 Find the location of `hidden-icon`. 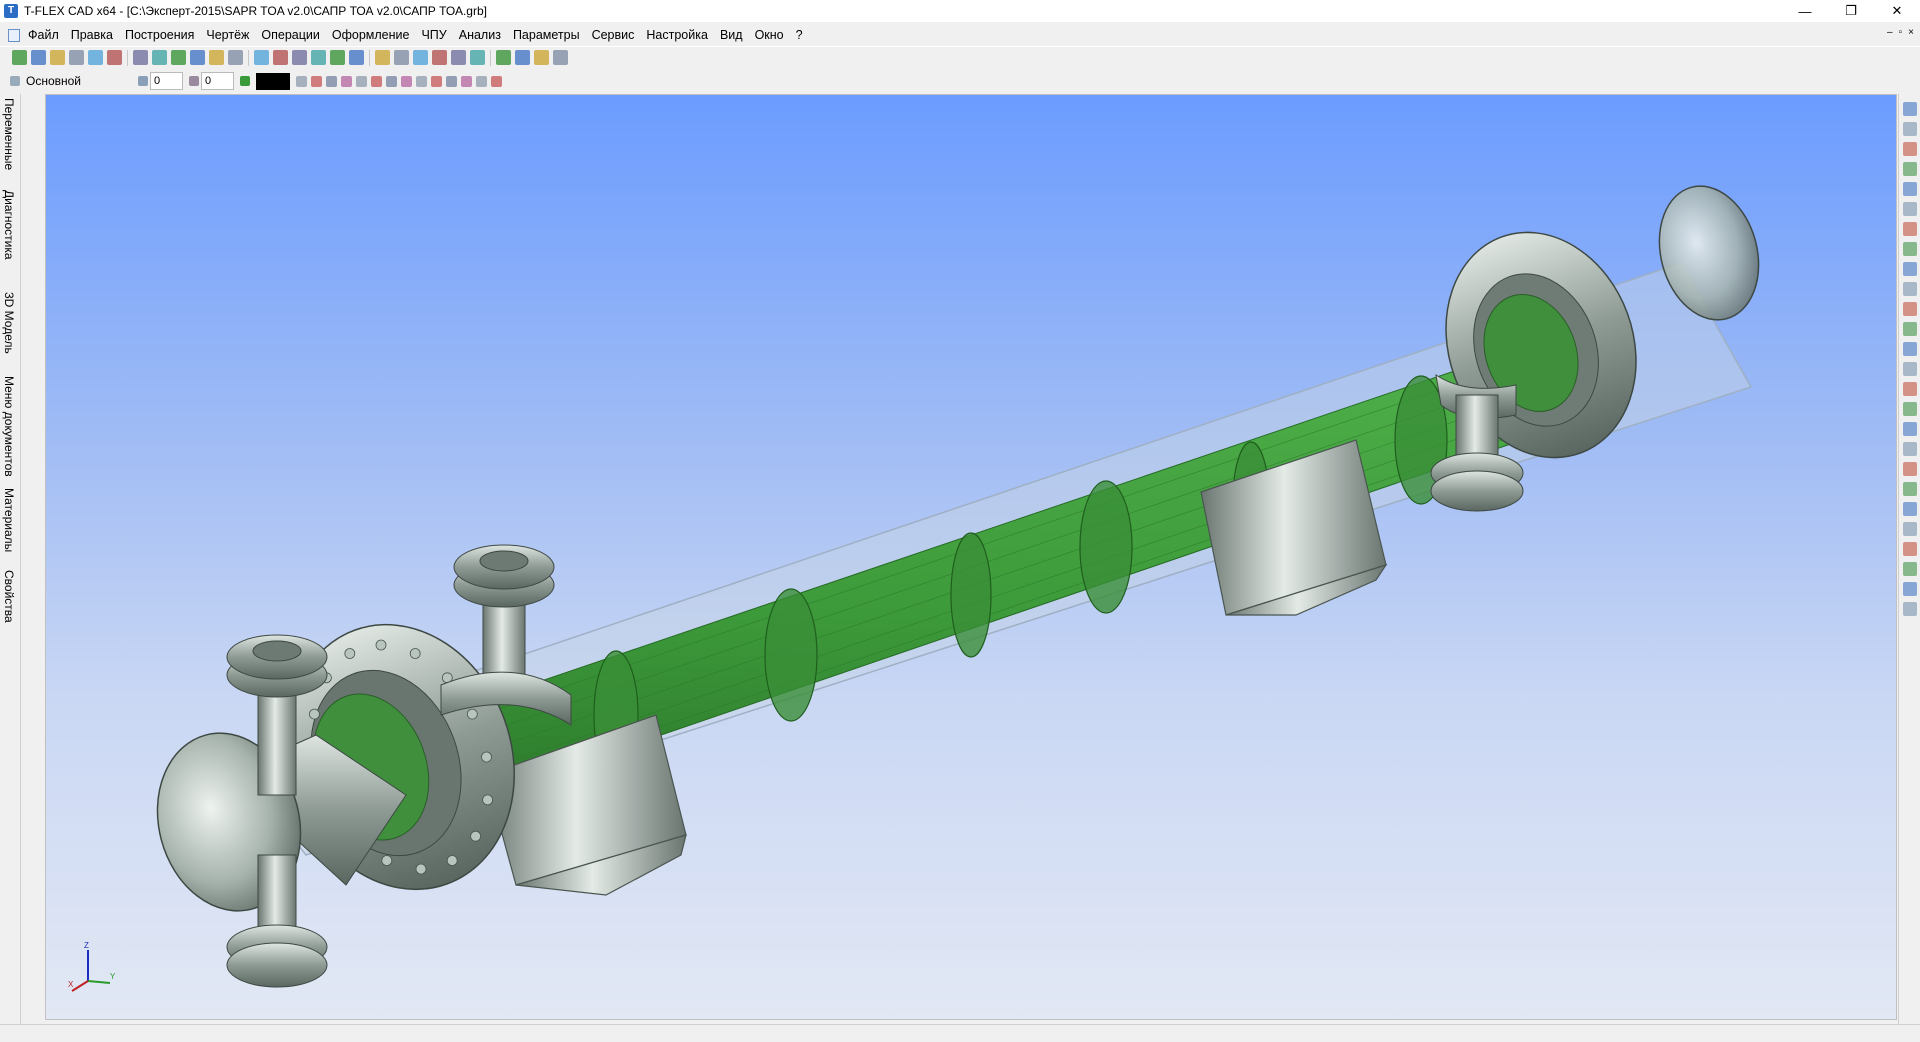

hidden-icon is located at coordinates (1910, 509).